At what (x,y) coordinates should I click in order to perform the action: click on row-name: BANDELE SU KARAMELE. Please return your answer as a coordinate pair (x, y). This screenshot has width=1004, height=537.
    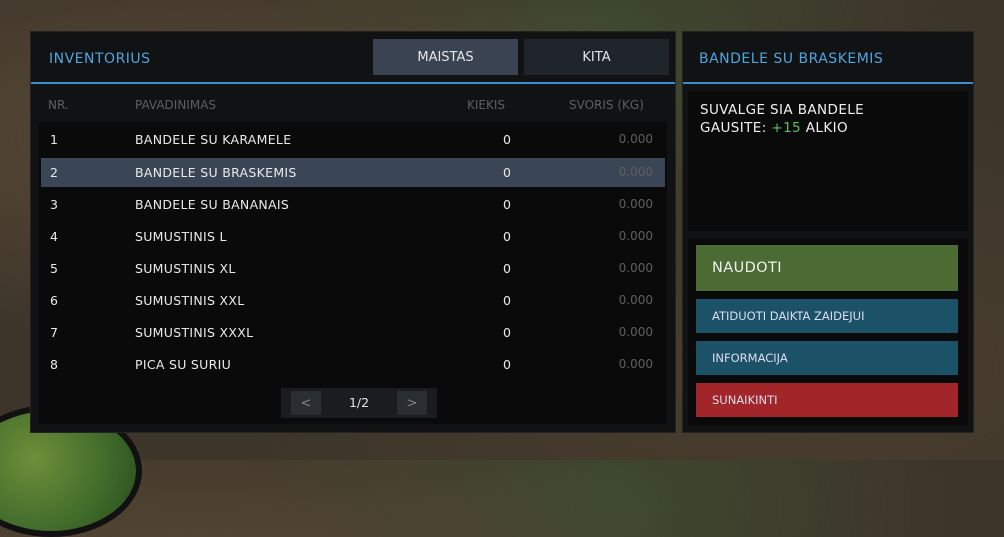
    Looking at the image, I should click on (213, 139).